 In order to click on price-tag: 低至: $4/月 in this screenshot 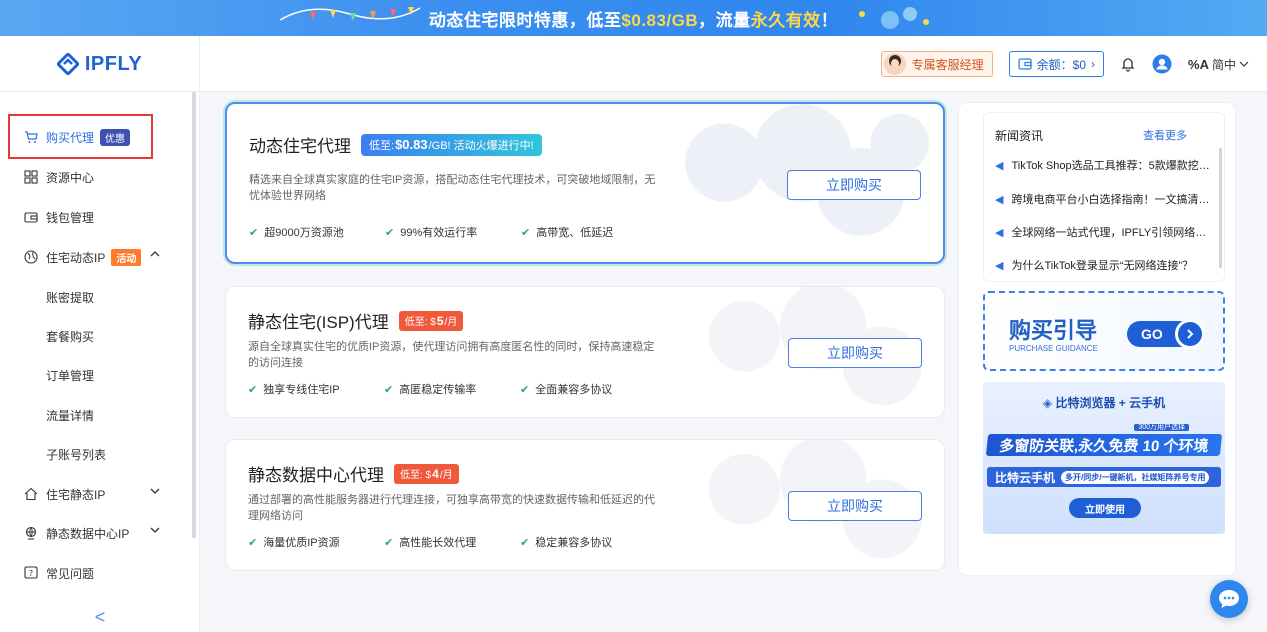, I will do `click(426, 473)`.